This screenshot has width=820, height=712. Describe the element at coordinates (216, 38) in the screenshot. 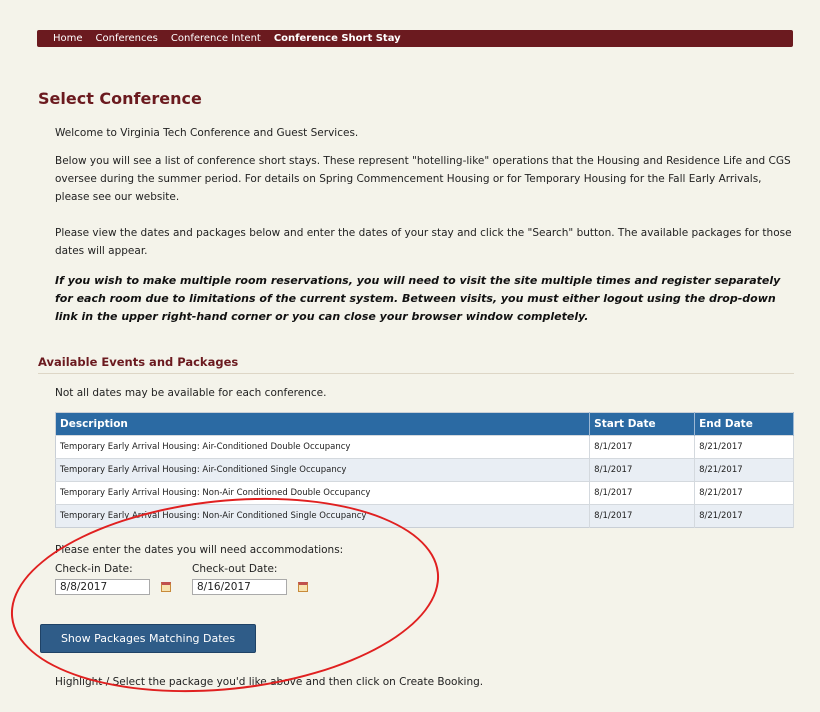

I see `nav-conference-intent: Conference Intent` at that location.